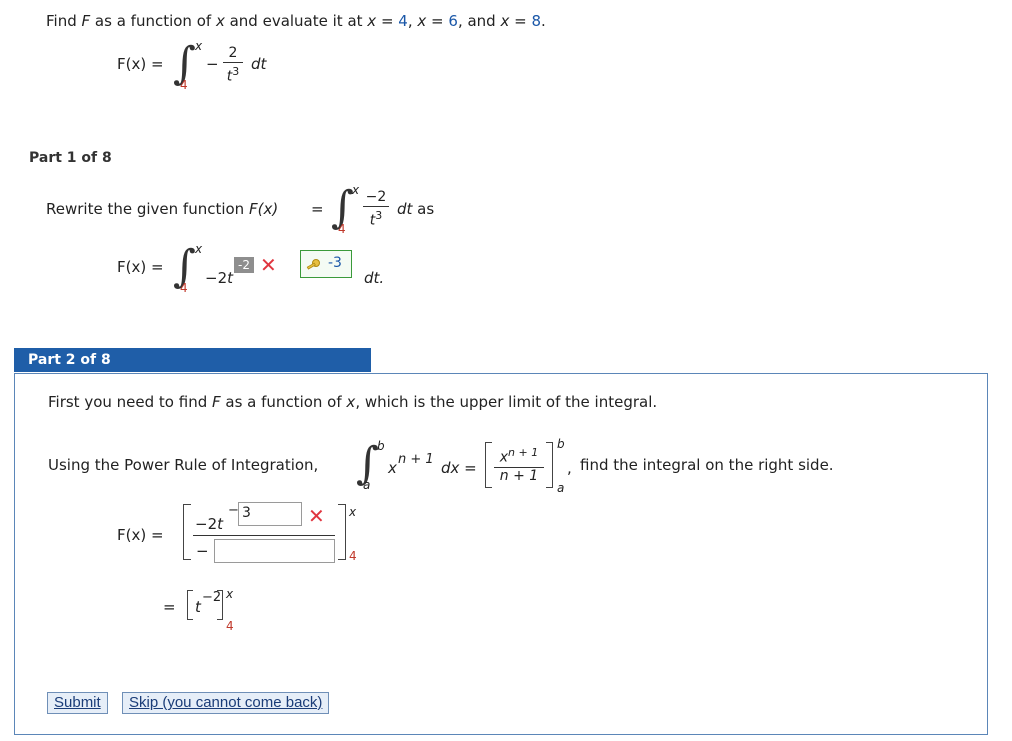 The height and width of the screenshot is (741, 1012). What do you see at coordinates (192, 360) in the screenshot?
I see `part2-header: Part 2 of 8` at bounding box center [192, 360].